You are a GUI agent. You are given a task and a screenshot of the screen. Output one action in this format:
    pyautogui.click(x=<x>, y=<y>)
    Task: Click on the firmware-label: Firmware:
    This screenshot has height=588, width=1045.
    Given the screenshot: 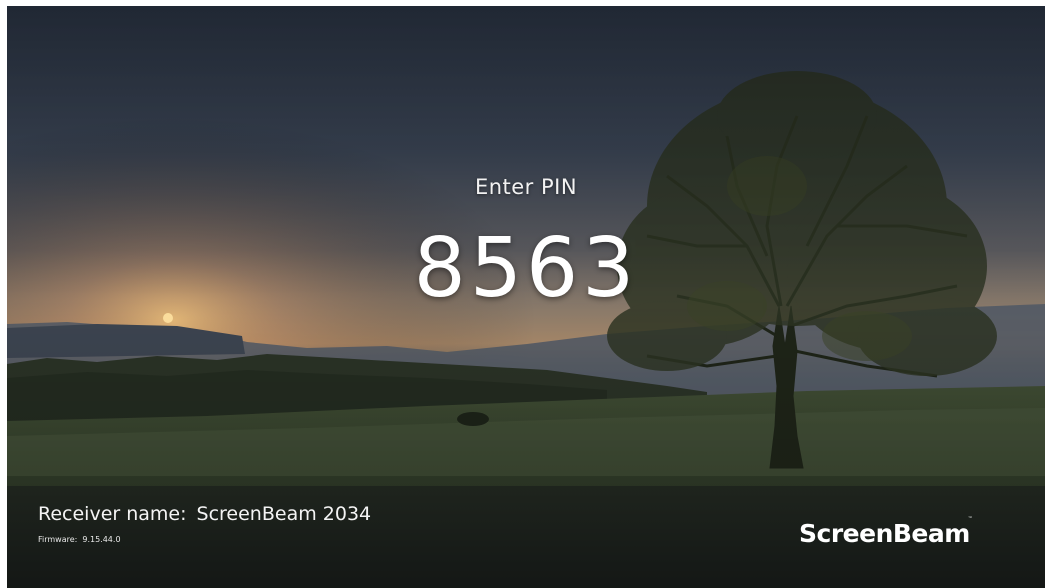 What is the action you would take?
    pyautogui.click(x=58, y=539)
    